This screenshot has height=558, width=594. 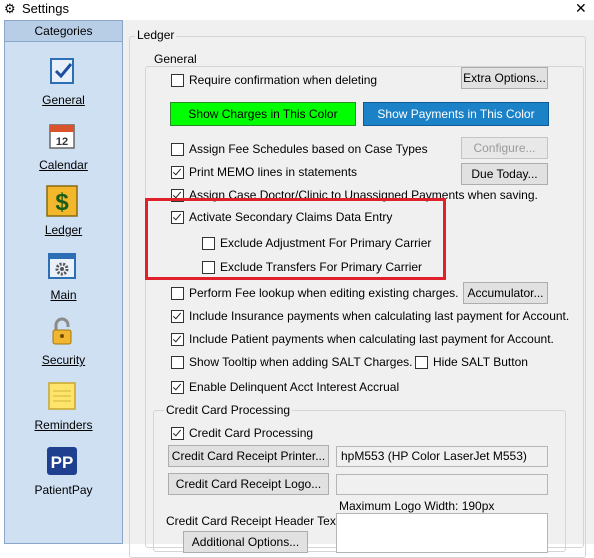 I want to click on padlock-icon, so click(x=62, y=331).